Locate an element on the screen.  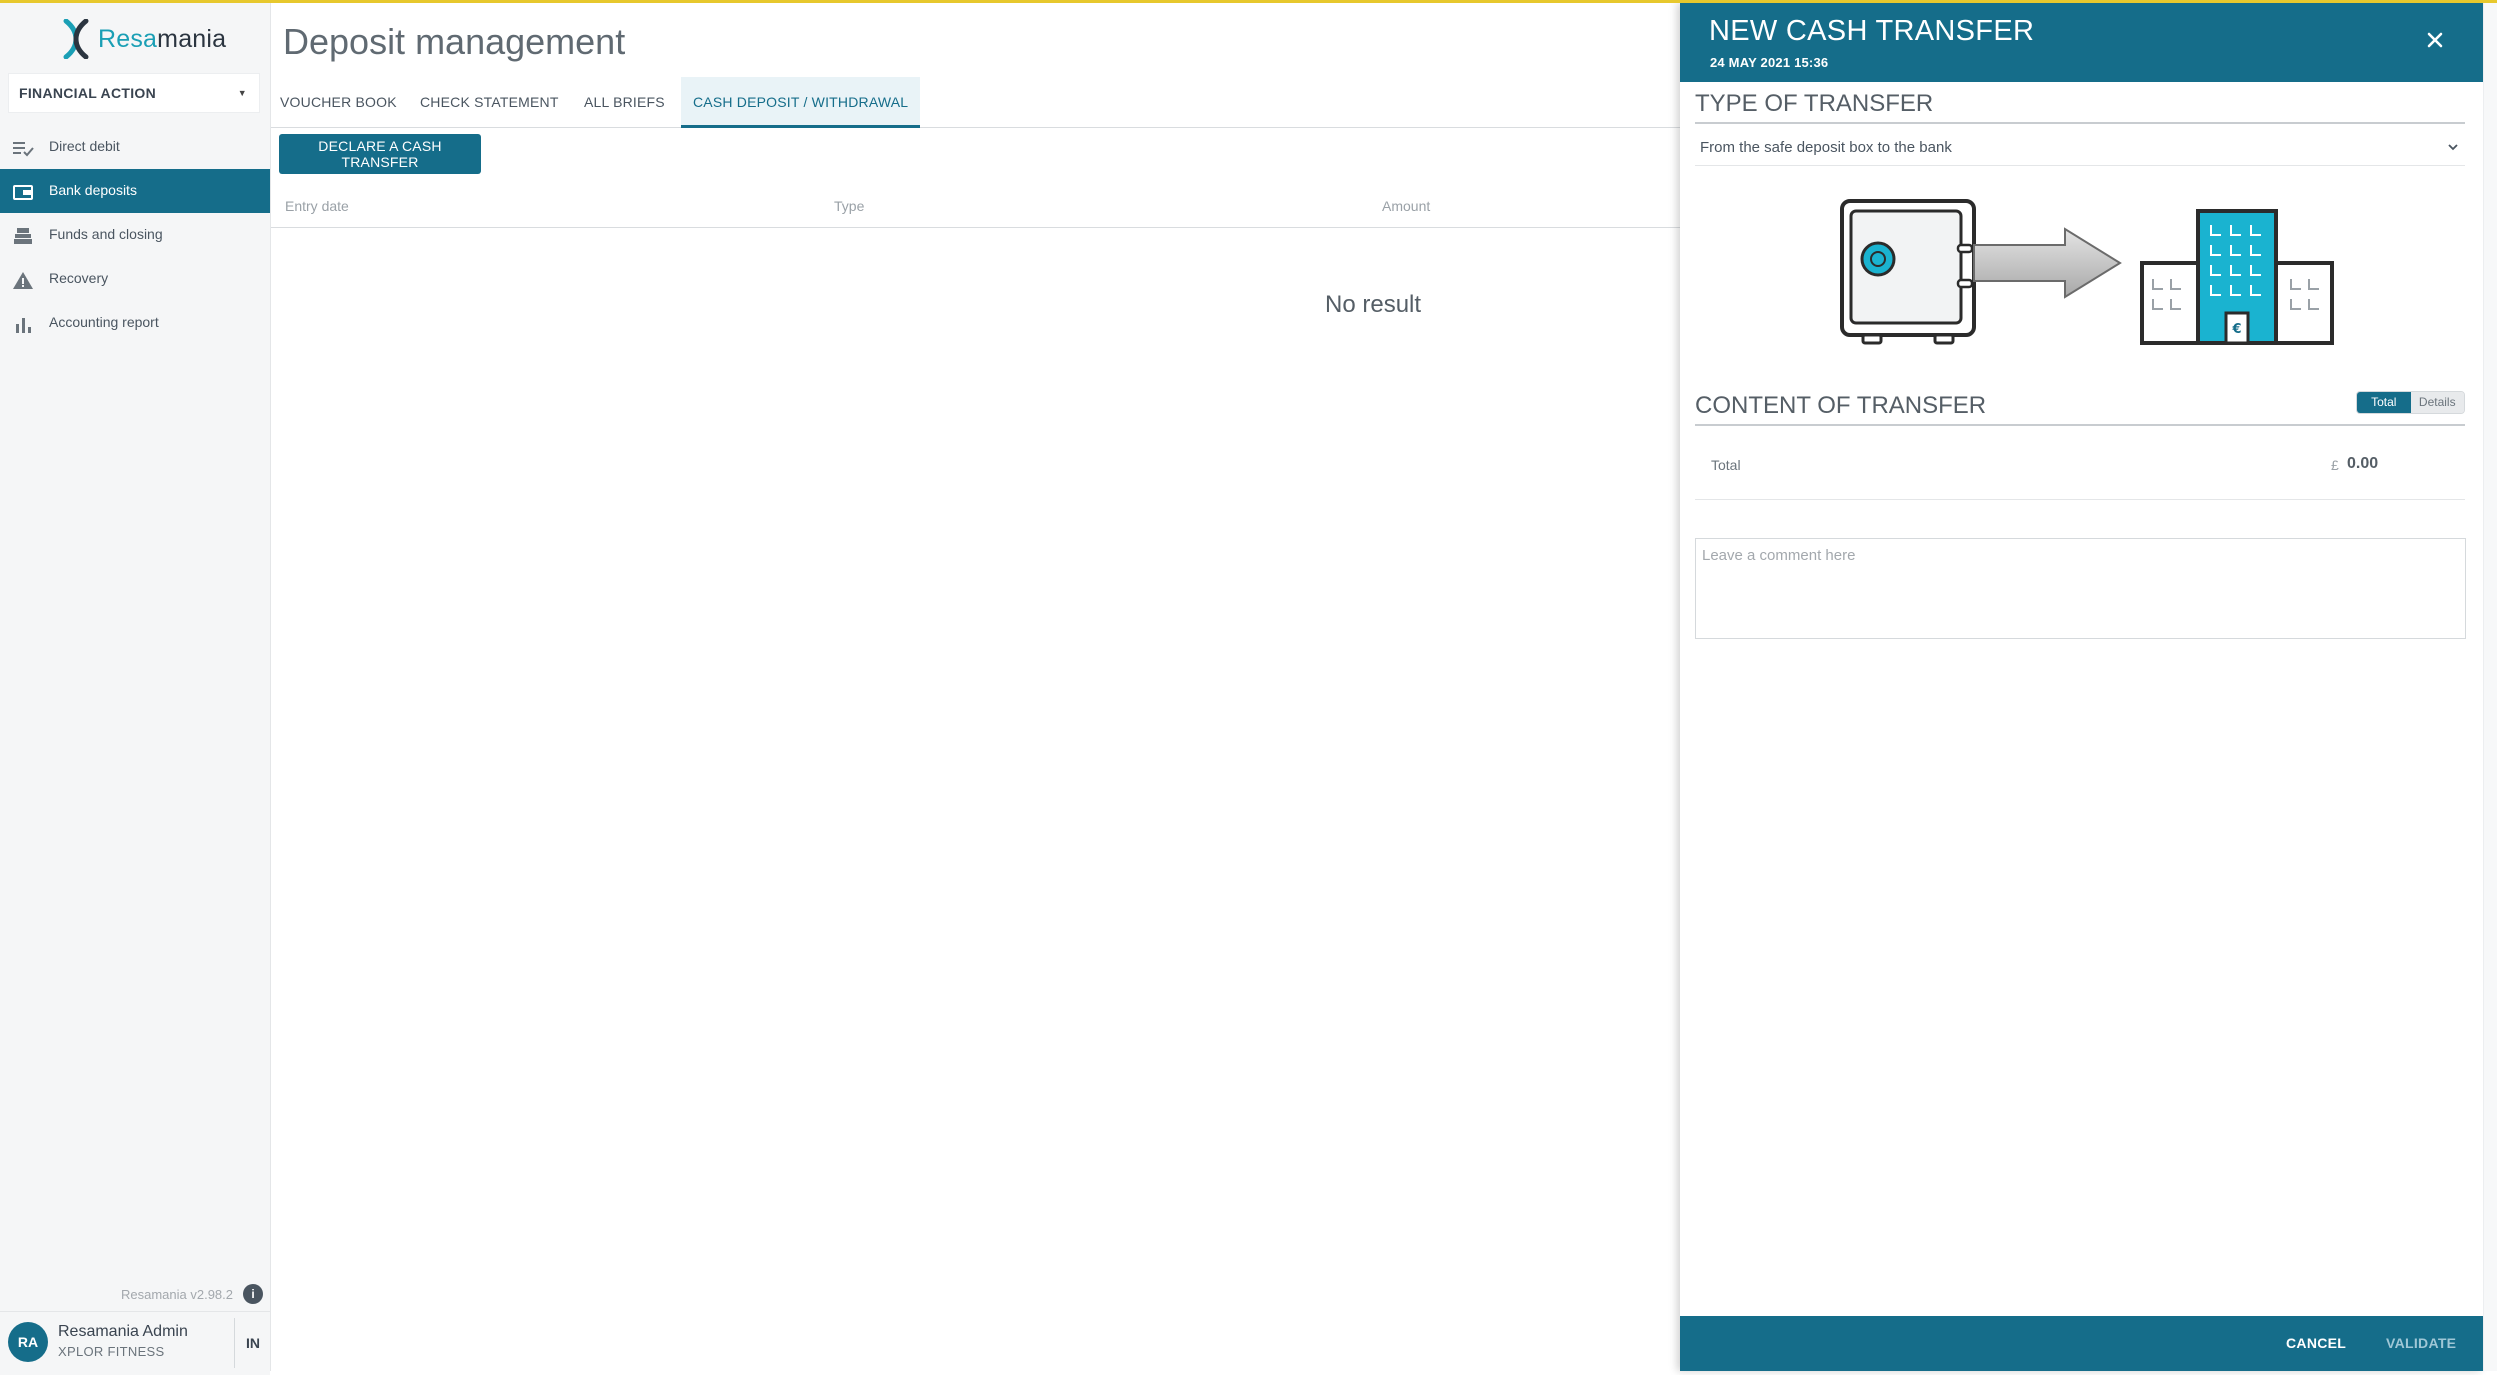
sidebar-item-recovery: Recovery is located at coordinates (135, 279).